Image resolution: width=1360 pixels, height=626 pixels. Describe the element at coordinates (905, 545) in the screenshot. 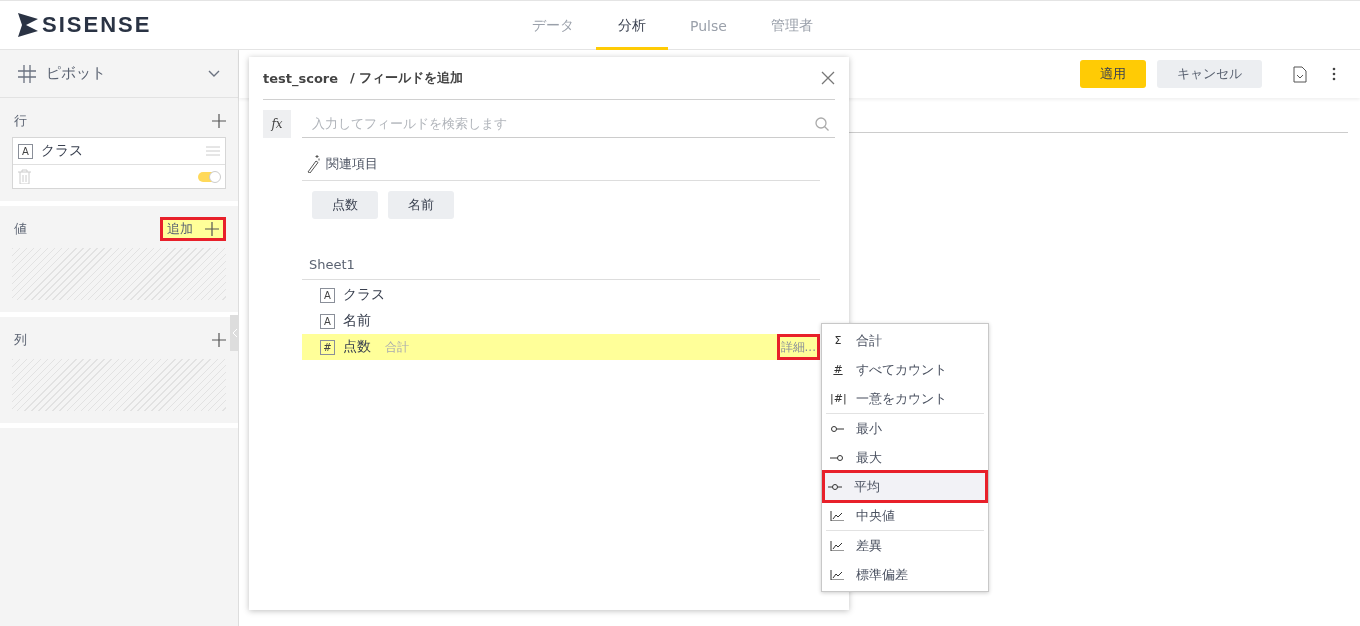

I see `menu-item: 差異` at that location.